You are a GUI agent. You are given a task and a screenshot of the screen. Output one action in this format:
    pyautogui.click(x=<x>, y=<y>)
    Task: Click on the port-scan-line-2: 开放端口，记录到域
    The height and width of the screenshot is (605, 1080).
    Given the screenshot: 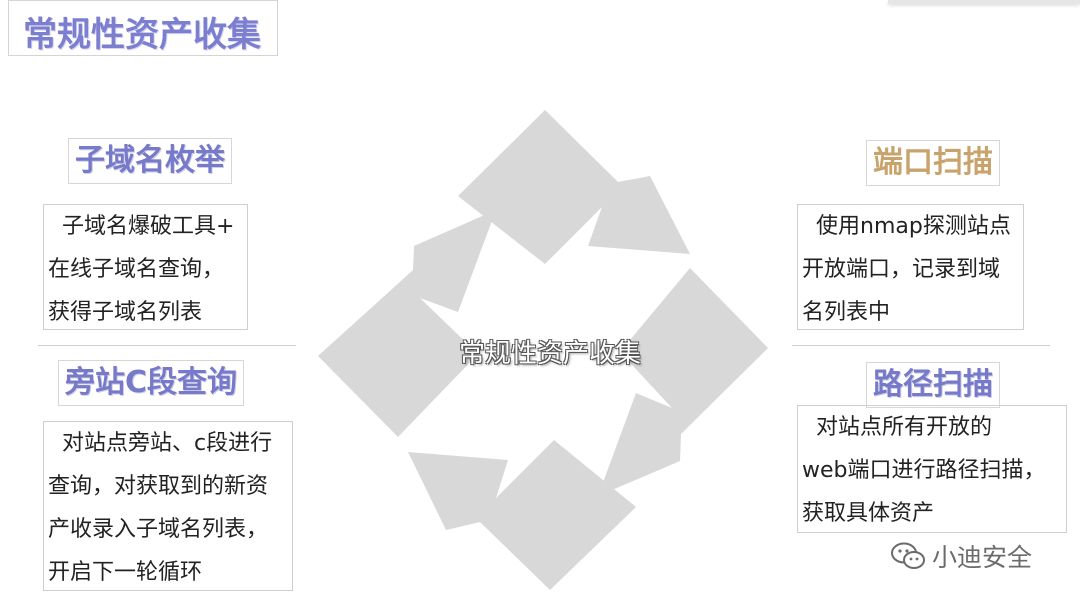 What is the action you would take?
    pyautogui.click(x=901, y=269)
    